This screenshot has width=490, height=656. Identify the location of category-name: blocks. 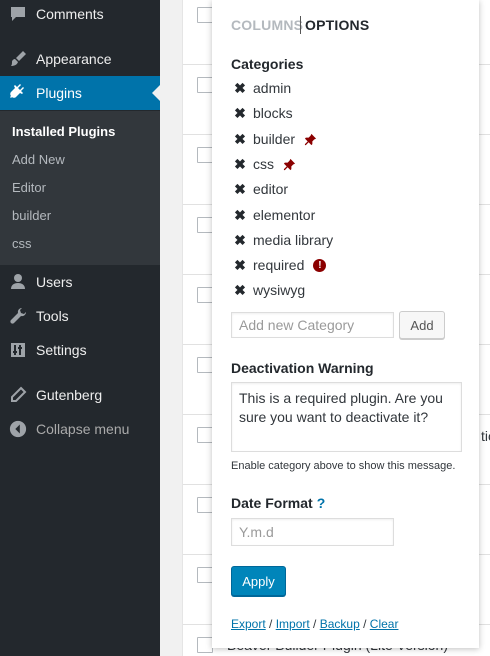
(273, 113).